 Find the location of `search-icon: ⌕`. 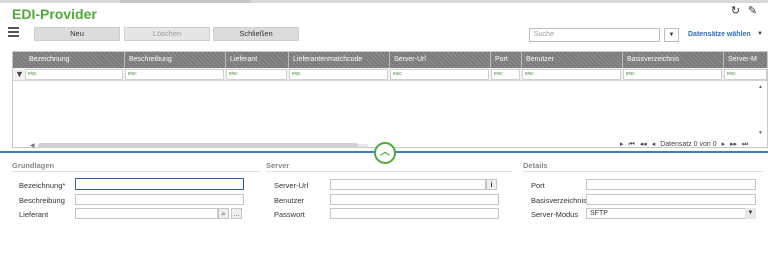

search-icon: ⌕ is located at coordinates (223, 213).